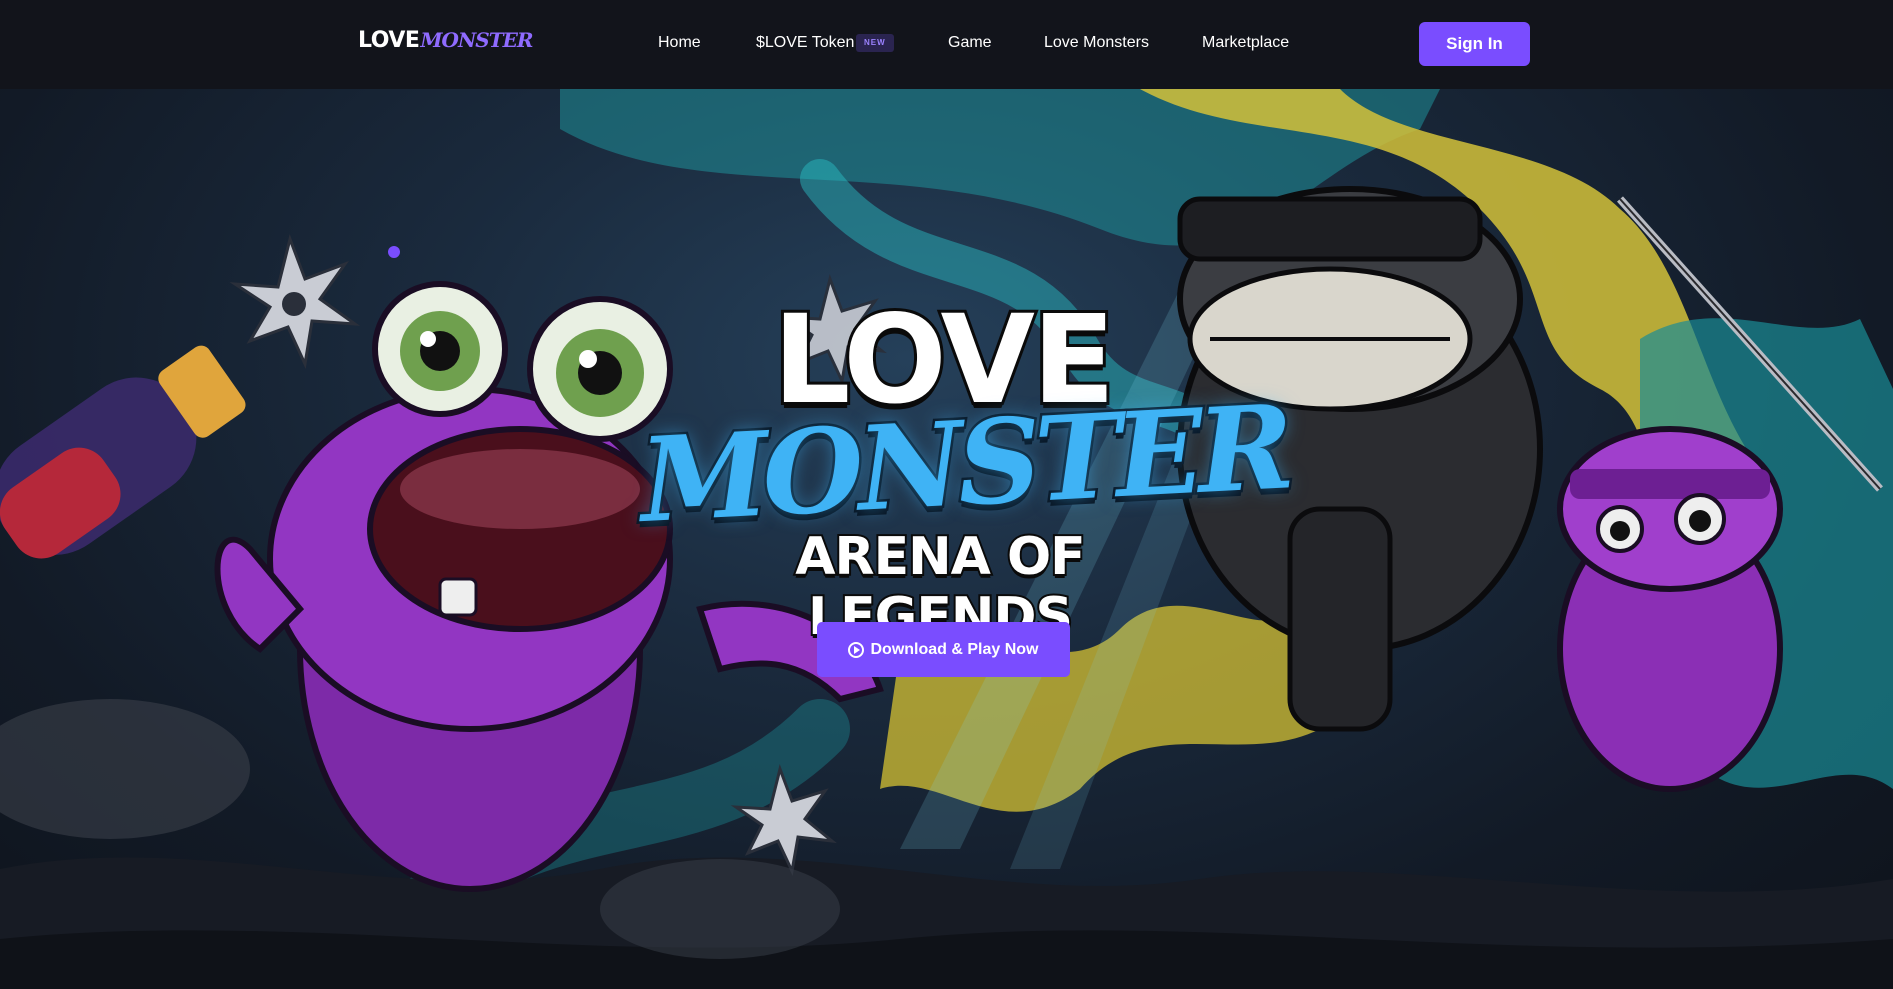 The height and width of the screenshot is (989, 1893). Describe the element at coordinates (970, 43) in the screenshot. I see `nav-item-game: Game` at that location.